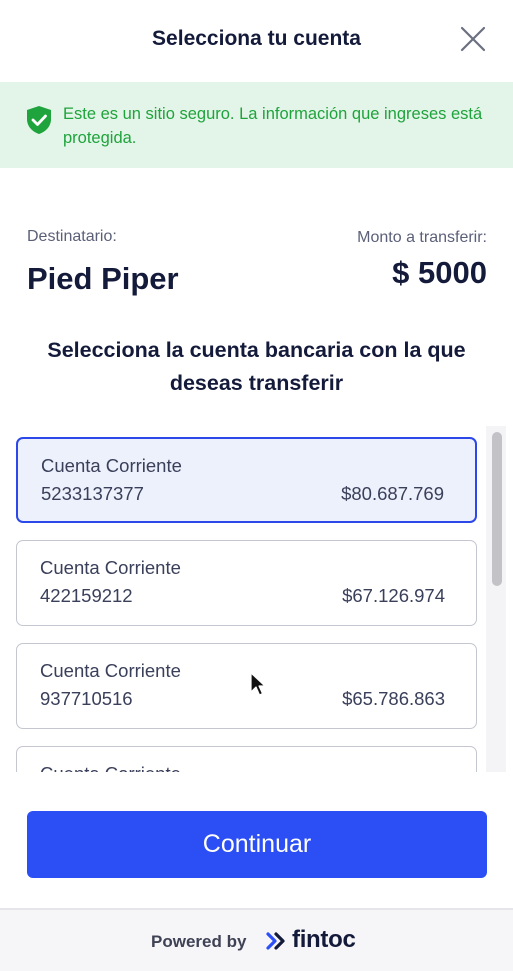 This screenshot has width=513, height=971. Describe the element at coordinates (256, 38) in the screenshot. I see `page-title: Selecciona tu cuenta` at that location.